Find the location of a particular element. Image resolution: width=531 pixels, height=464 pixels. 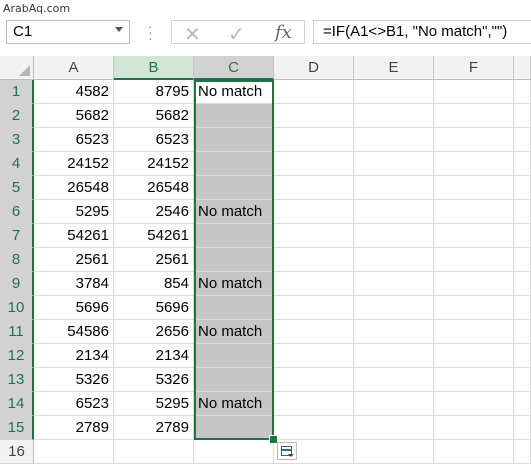

column-header-f: F is located at coordinates (474, 68).